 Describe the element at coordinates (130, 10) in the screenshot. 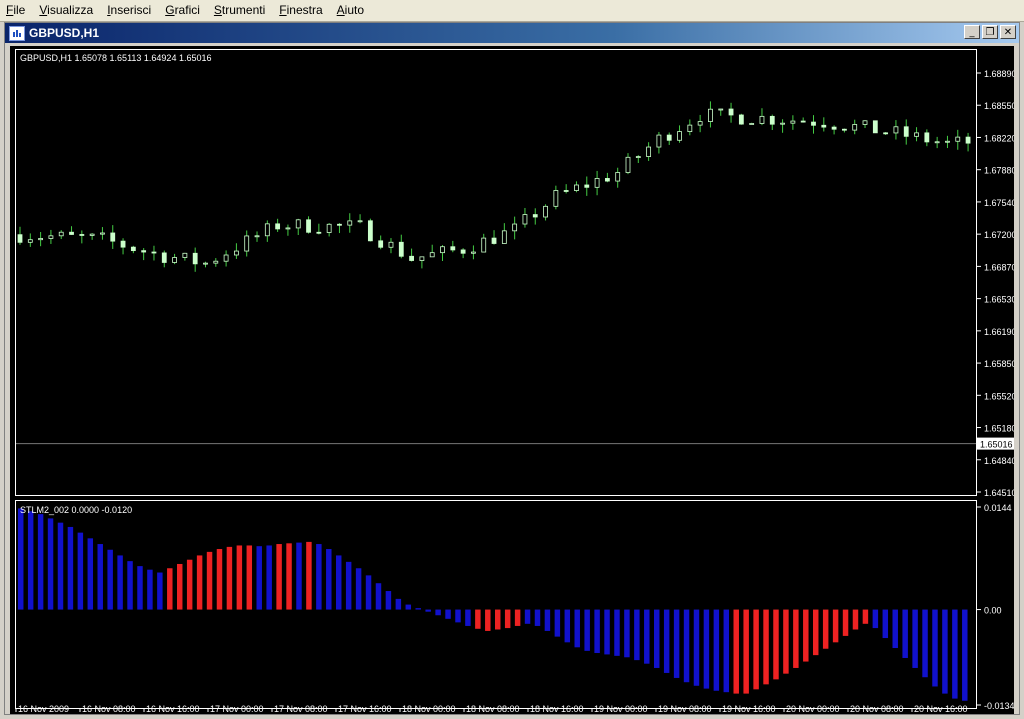

I see `menu-inserisci: Inserisci` at that location.